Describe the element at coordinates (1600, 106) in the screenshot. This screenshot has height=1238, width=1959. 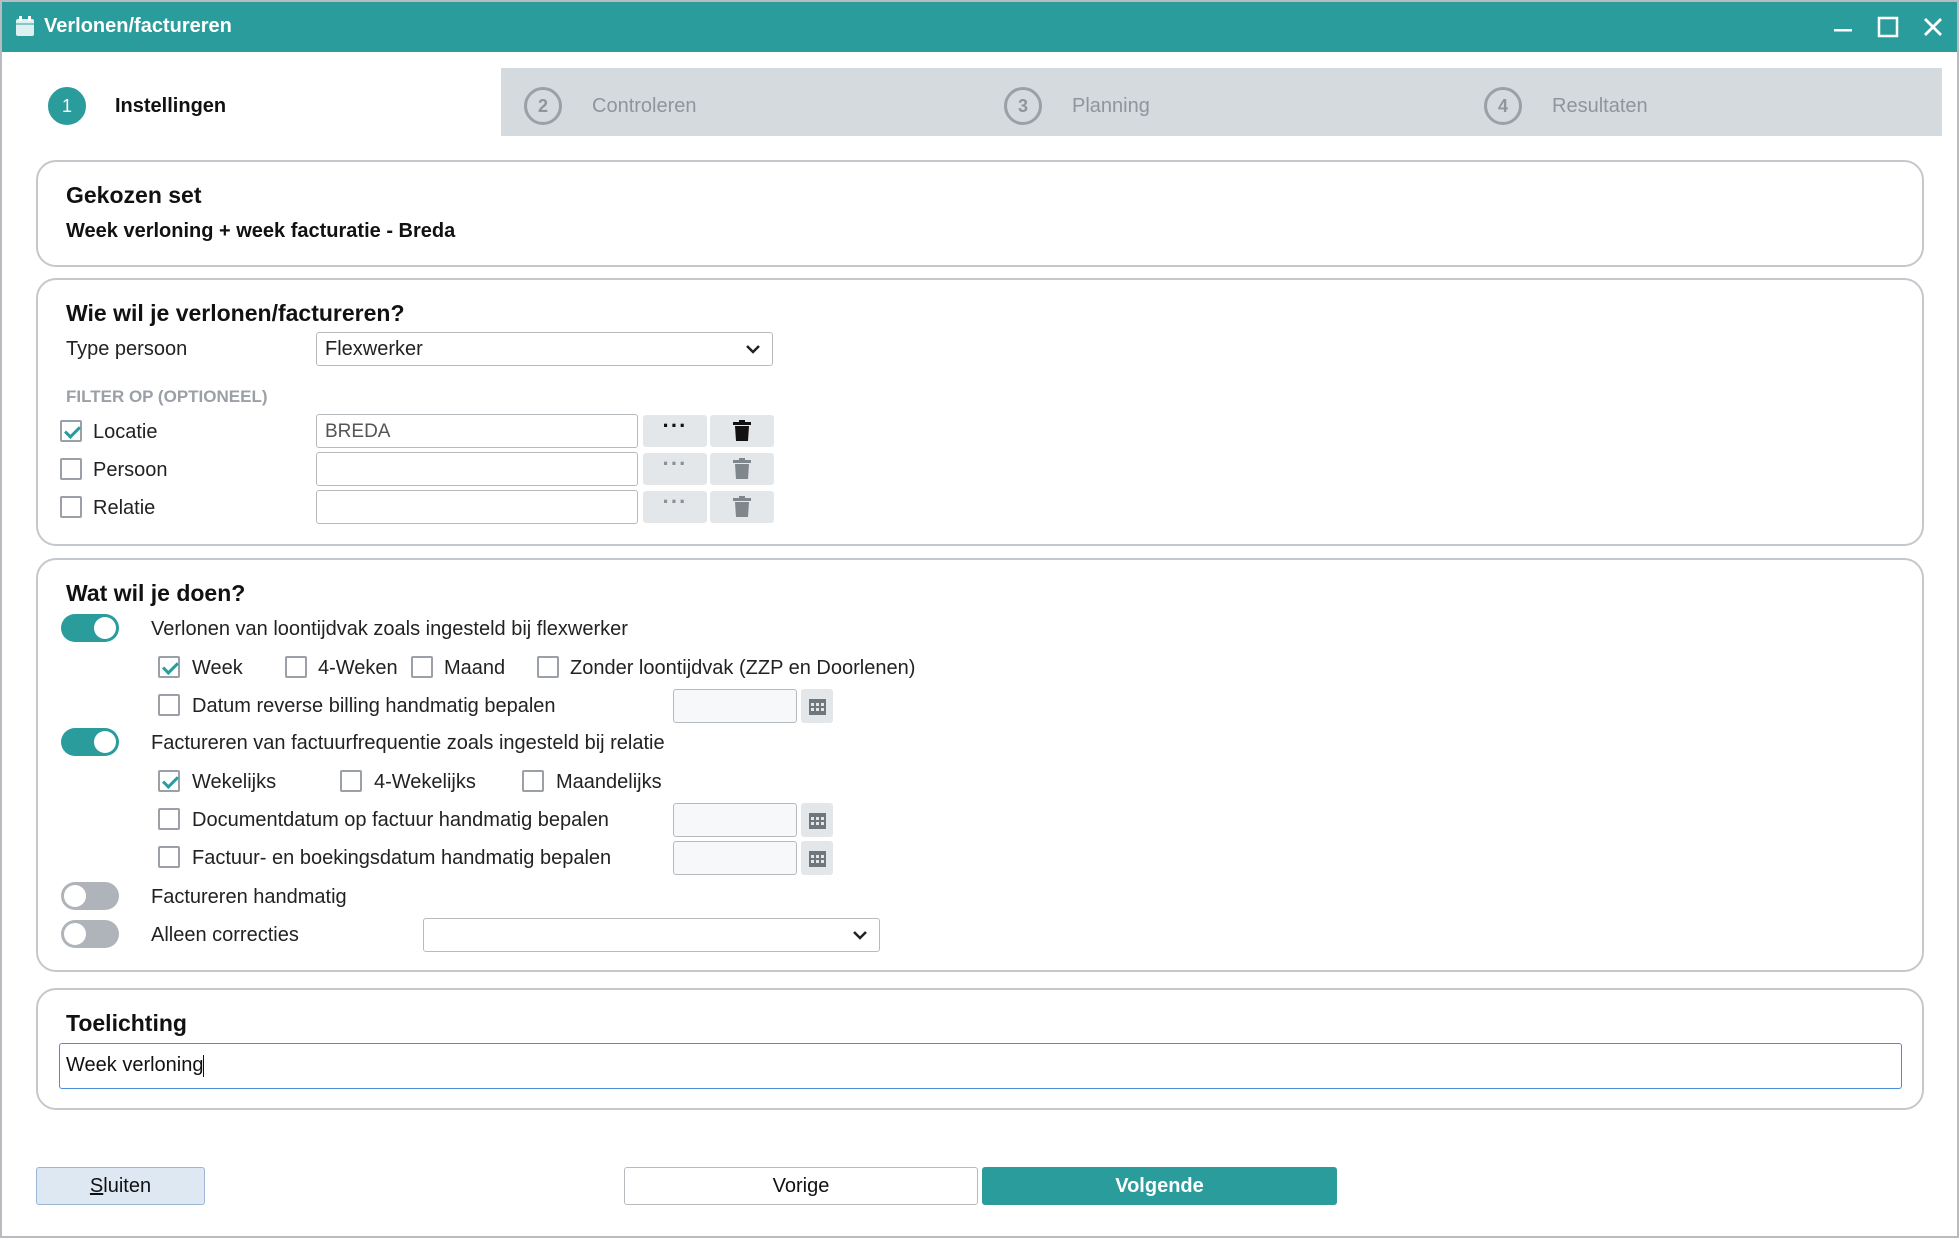
I see `step-label: Resultaten` at that location.